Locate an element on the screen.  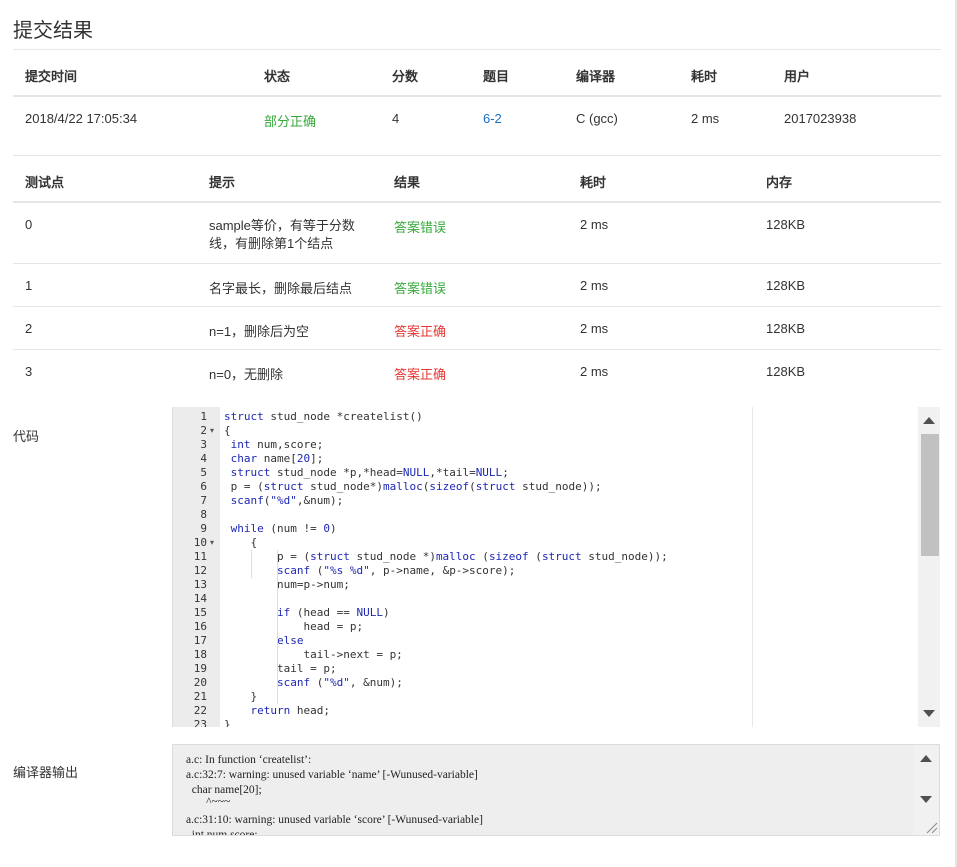
code-line: char name[20]; is located at coordinates (277, 458).